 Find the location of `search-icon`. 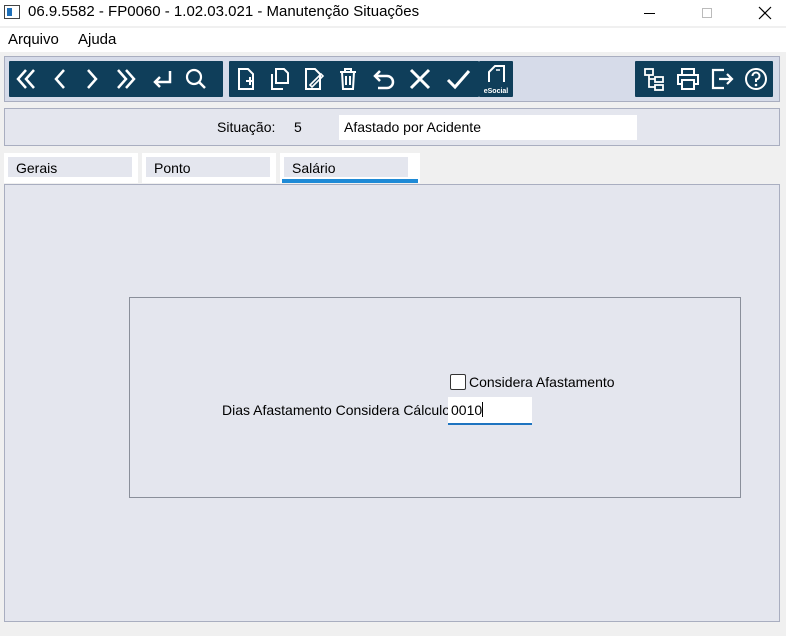

search-icon is located at coordinates (195, 78).